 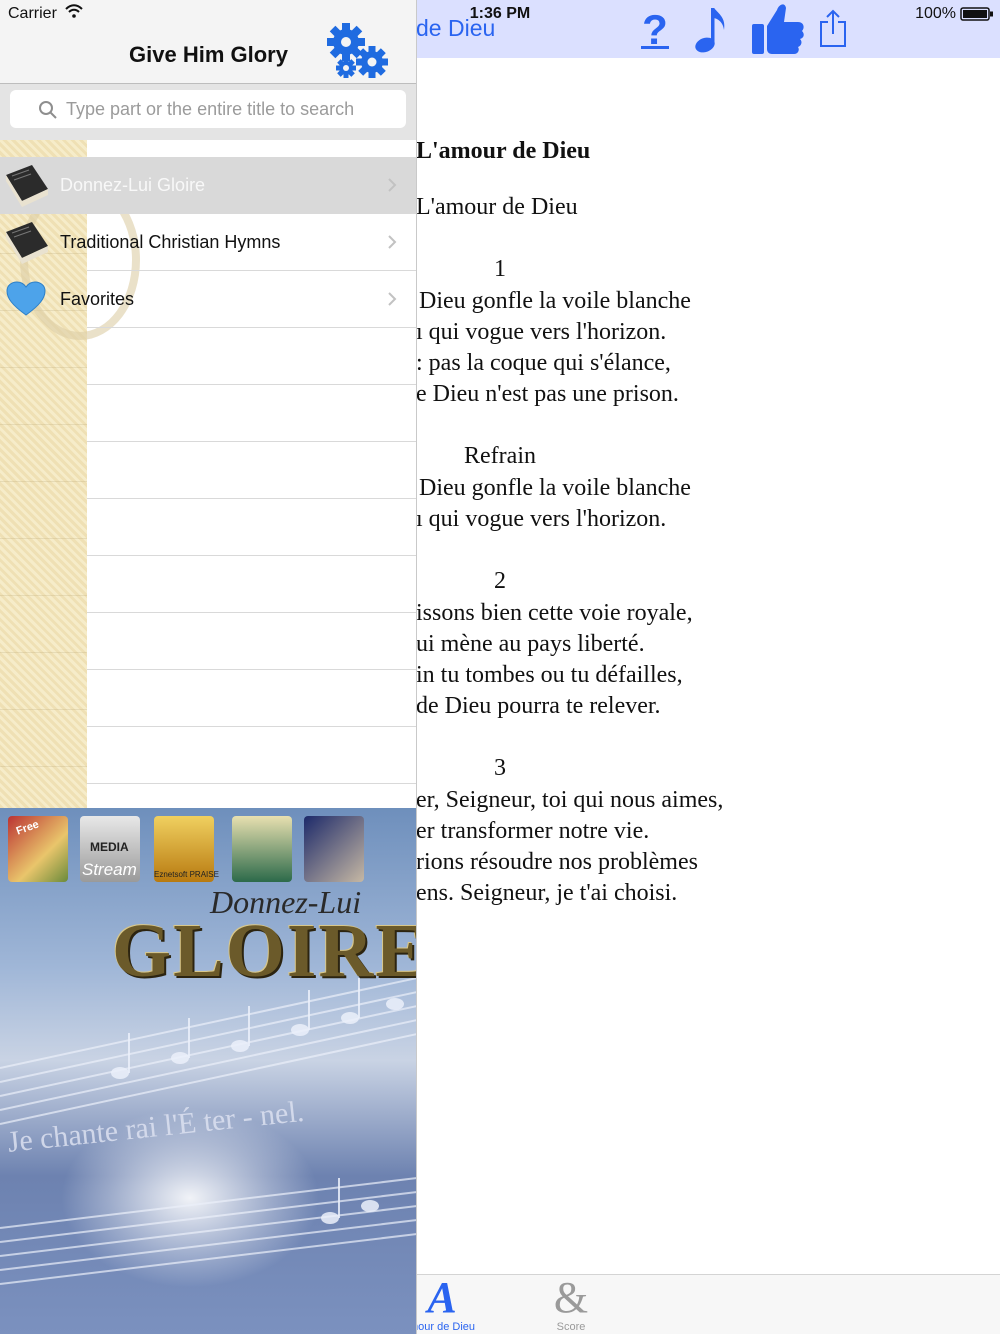 I want to click on status-bar: Carrier 1:36 PM 100%, so click(x=500, y=14).